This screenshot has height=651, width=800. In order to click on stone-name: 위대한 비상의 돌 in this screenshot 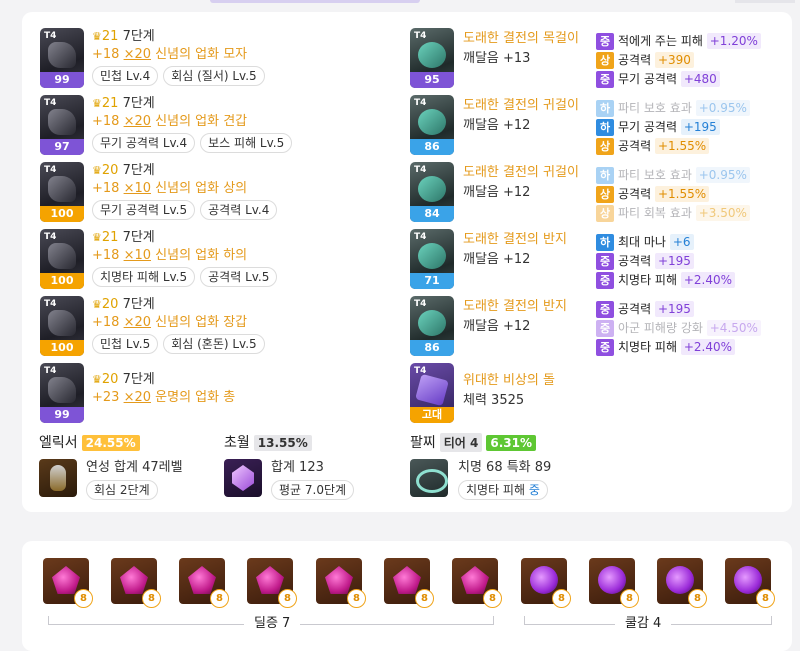, I will do `click(509, 380)`.